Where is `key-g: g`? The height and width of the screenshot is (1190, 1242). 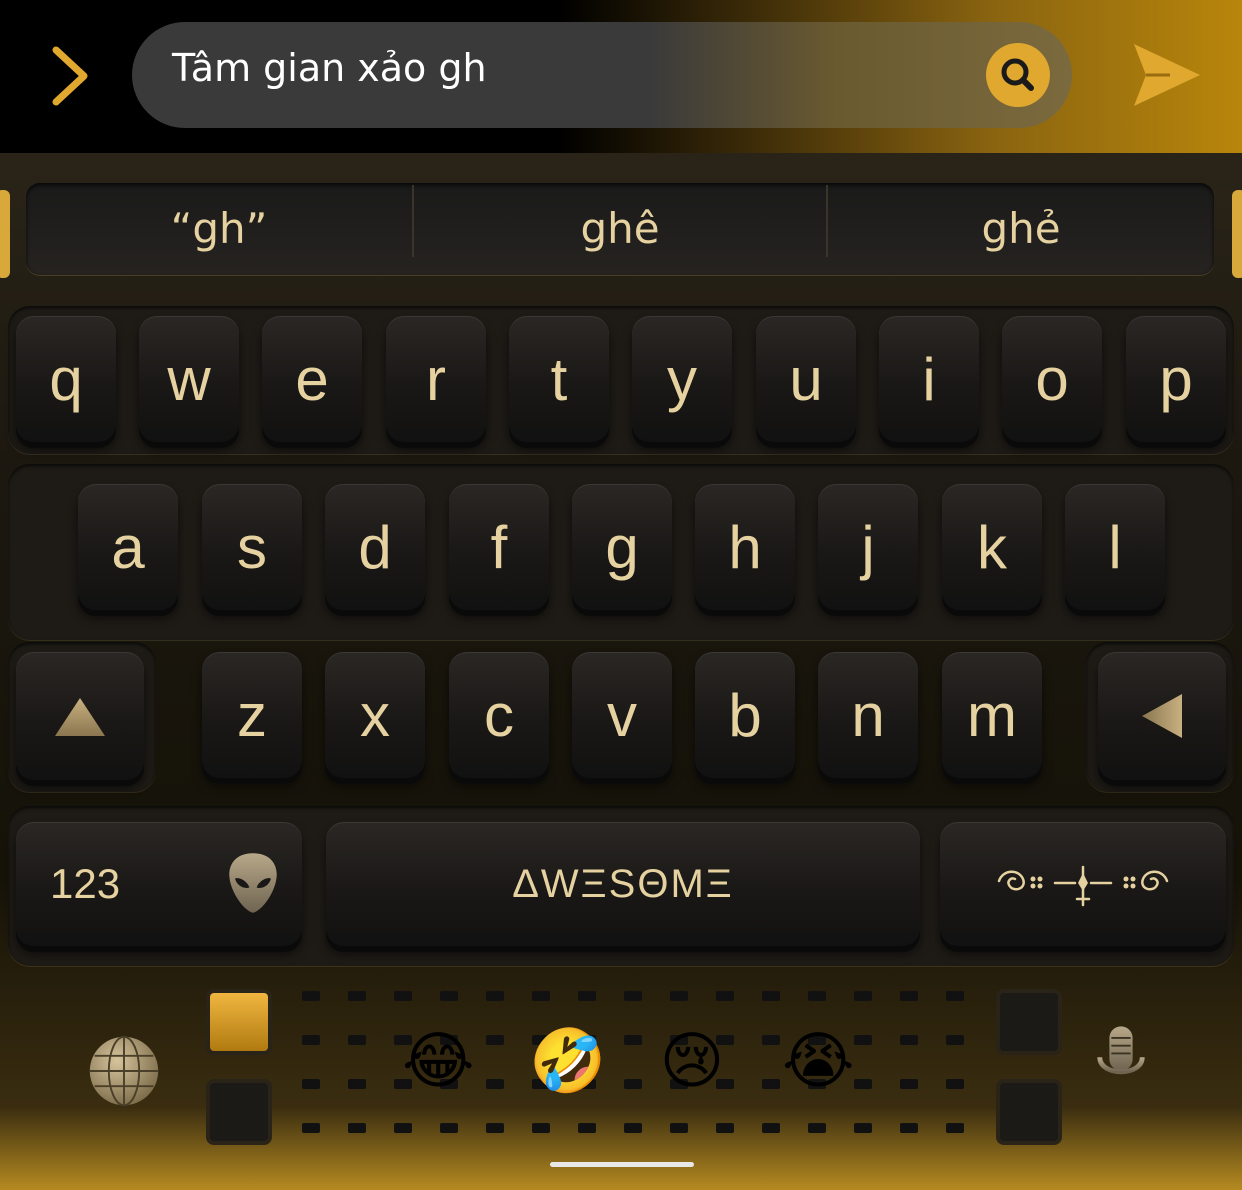 key-g: g is located at coordinates (622, 547).